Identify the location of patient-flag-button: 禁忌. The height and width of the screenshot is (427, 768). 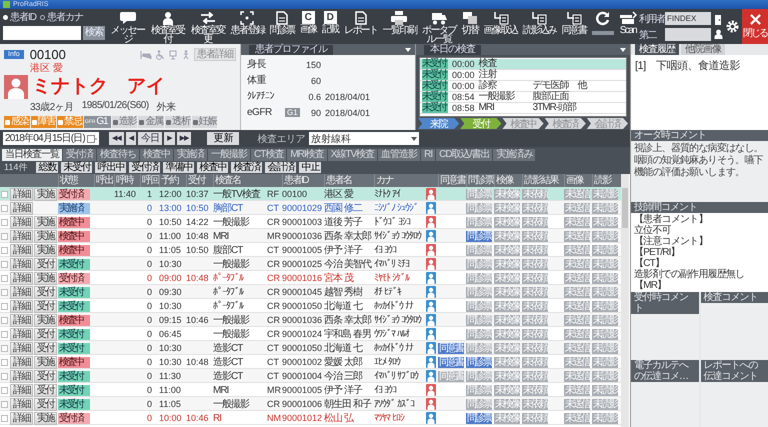
(70, 122).